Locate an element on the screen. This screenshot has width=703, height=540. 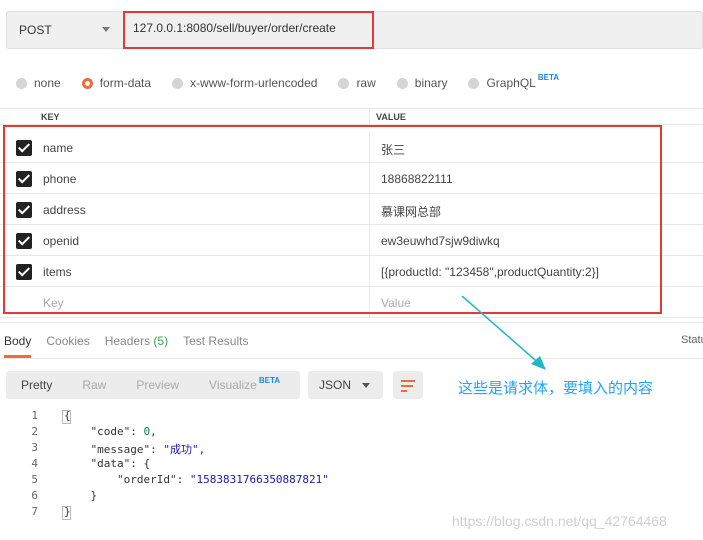
code-text: "data": { is located at coordinates (120, 463).